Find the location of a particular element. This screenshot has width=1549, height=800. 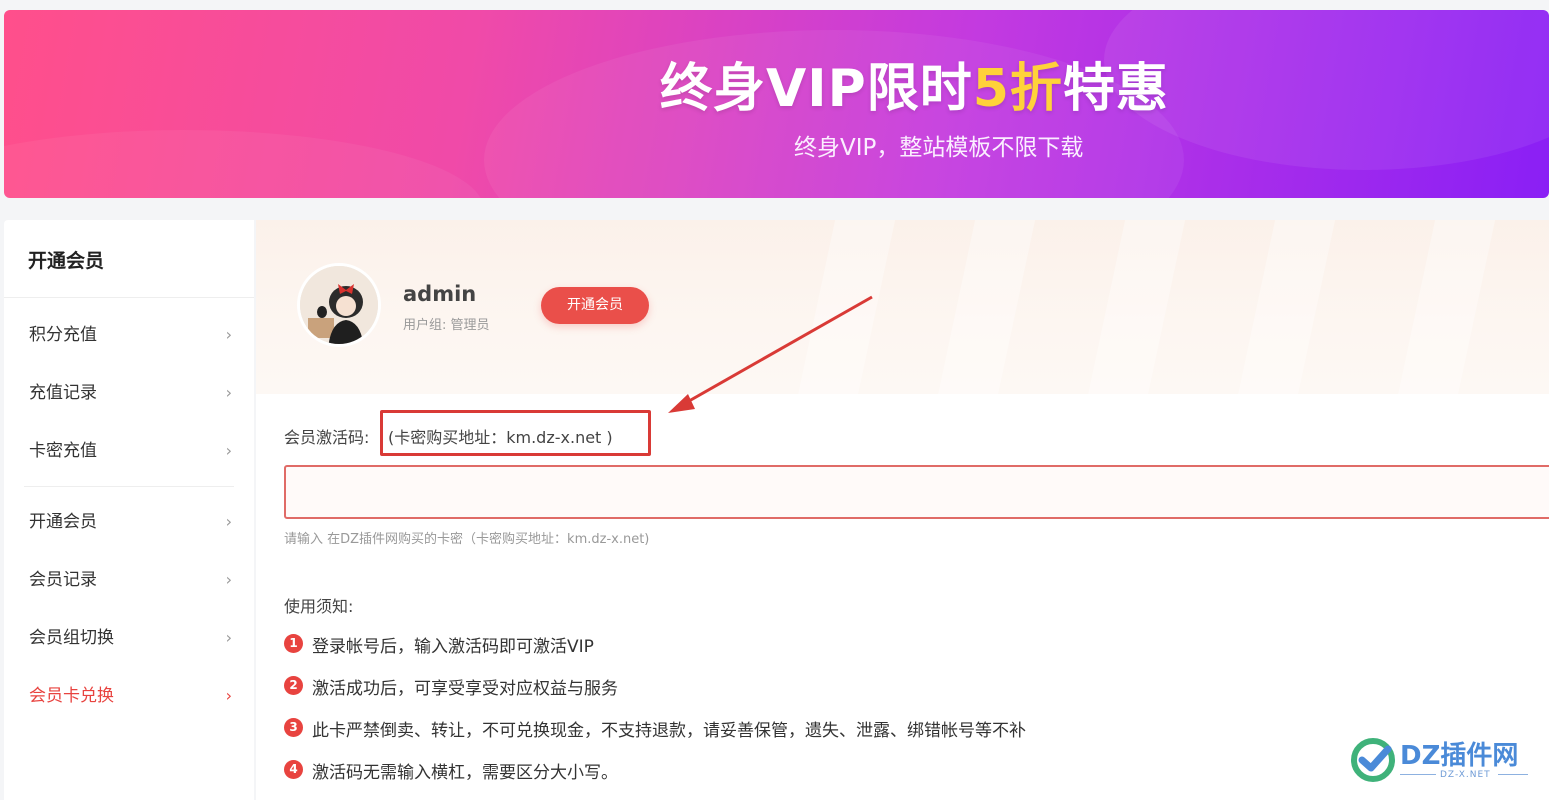

watermark-text: DZ插件网 is located at coordinates (1459, 756).